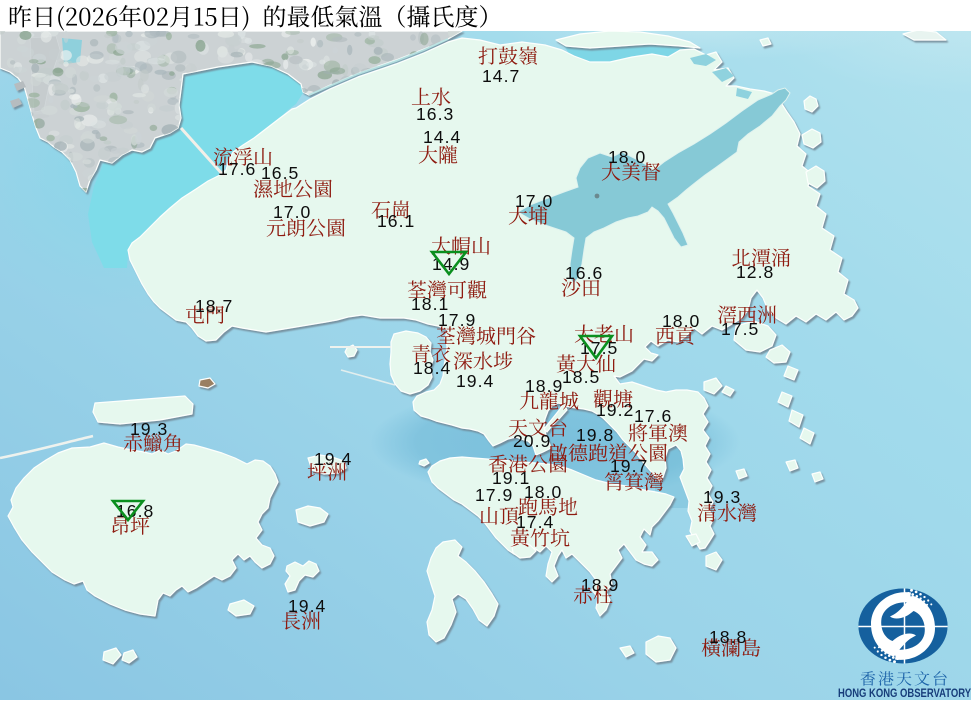 The height and width of the screenshot is (705, 971). Describe the element at coordinates (214, 306) in the screenshot. I see `svg-text: 18.7` at that location.